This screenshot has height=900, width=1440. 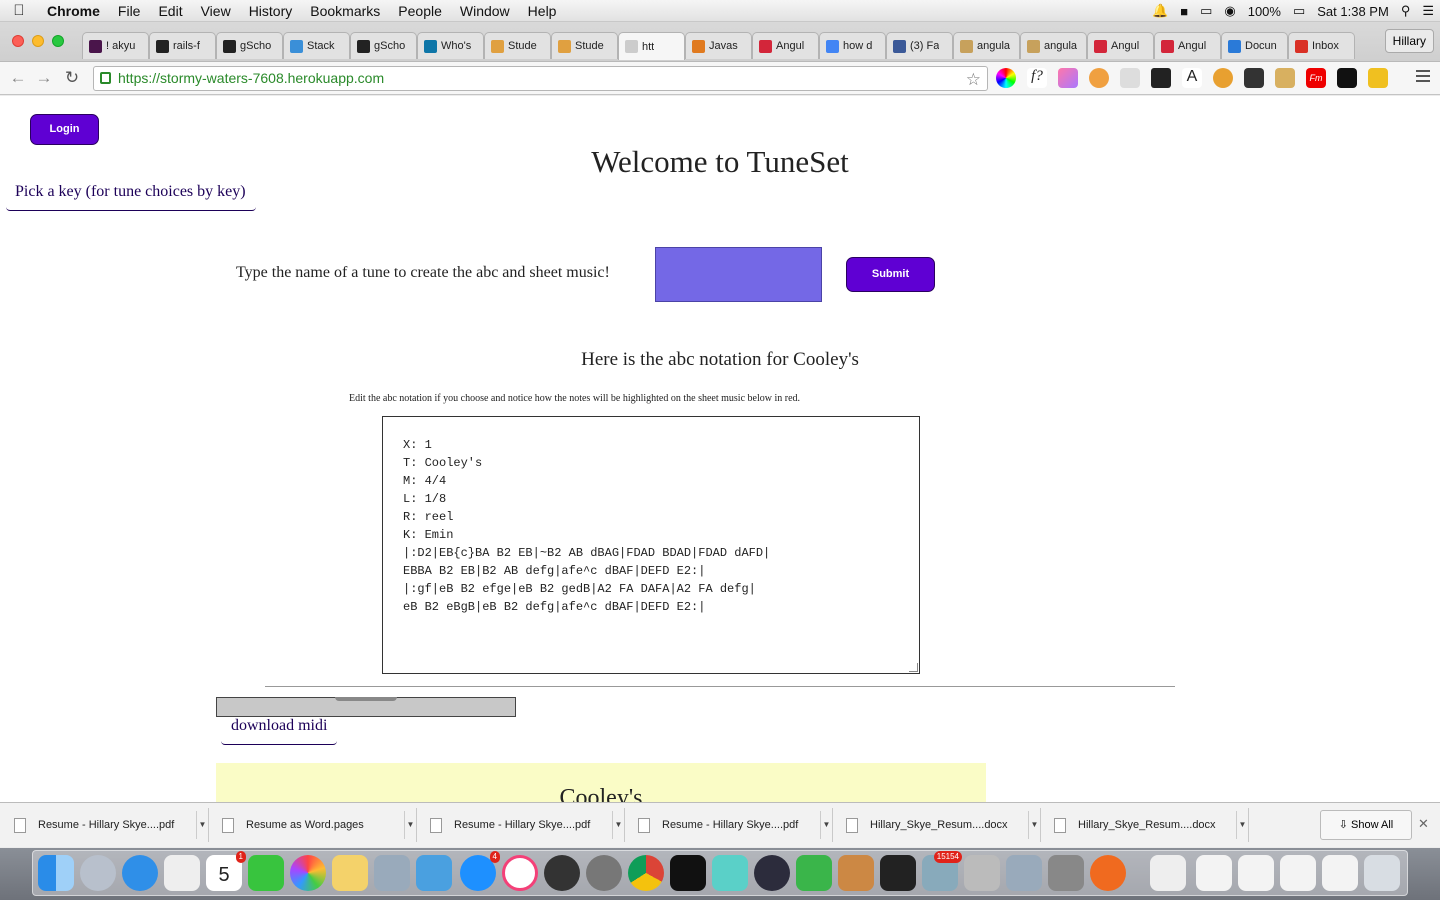 What do you see at coordinates (44, 78) in the screenshot?
I see `forward-arrow-icon: →` at bounding box center [44, 78].